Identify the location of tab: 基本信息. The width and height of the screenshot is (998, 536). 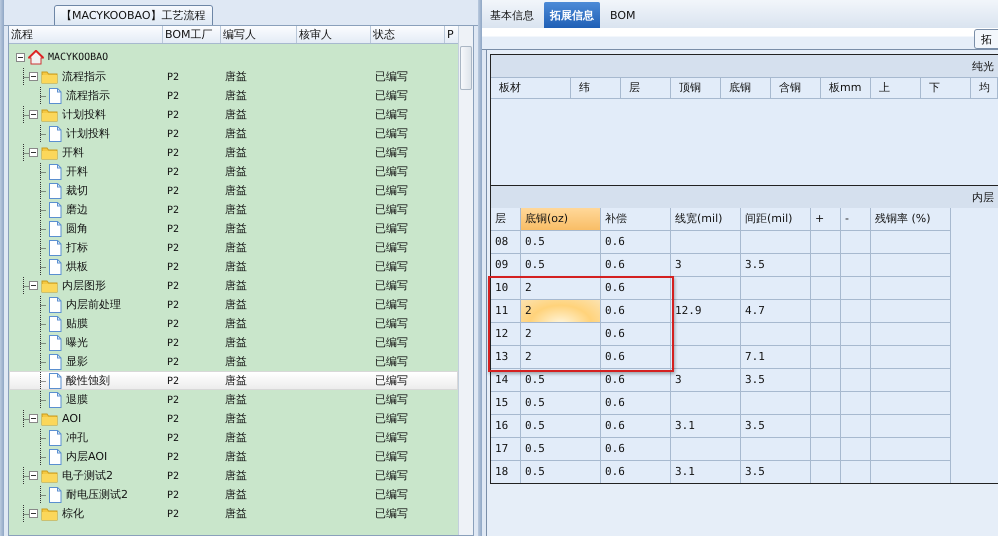
(512, 15).